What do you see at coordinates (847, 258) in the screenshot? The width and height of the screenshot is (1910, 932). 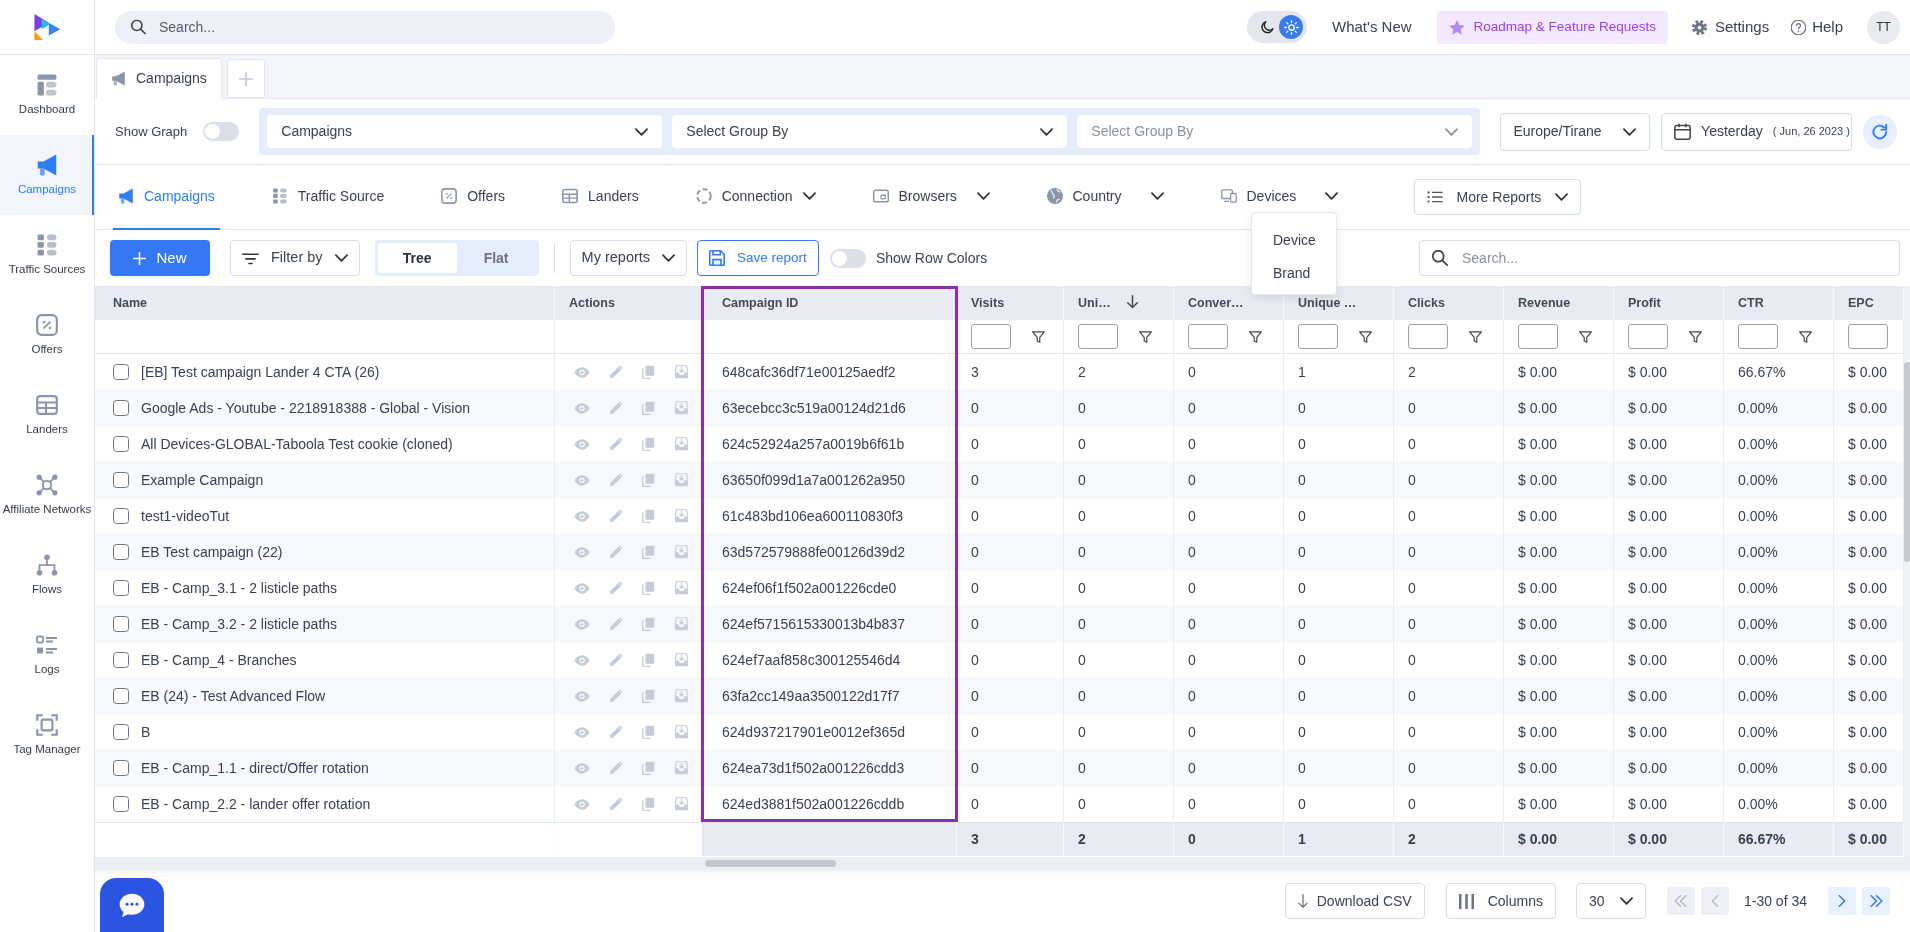 I see `row-colors-toggle` at bounding box center [847, 258].